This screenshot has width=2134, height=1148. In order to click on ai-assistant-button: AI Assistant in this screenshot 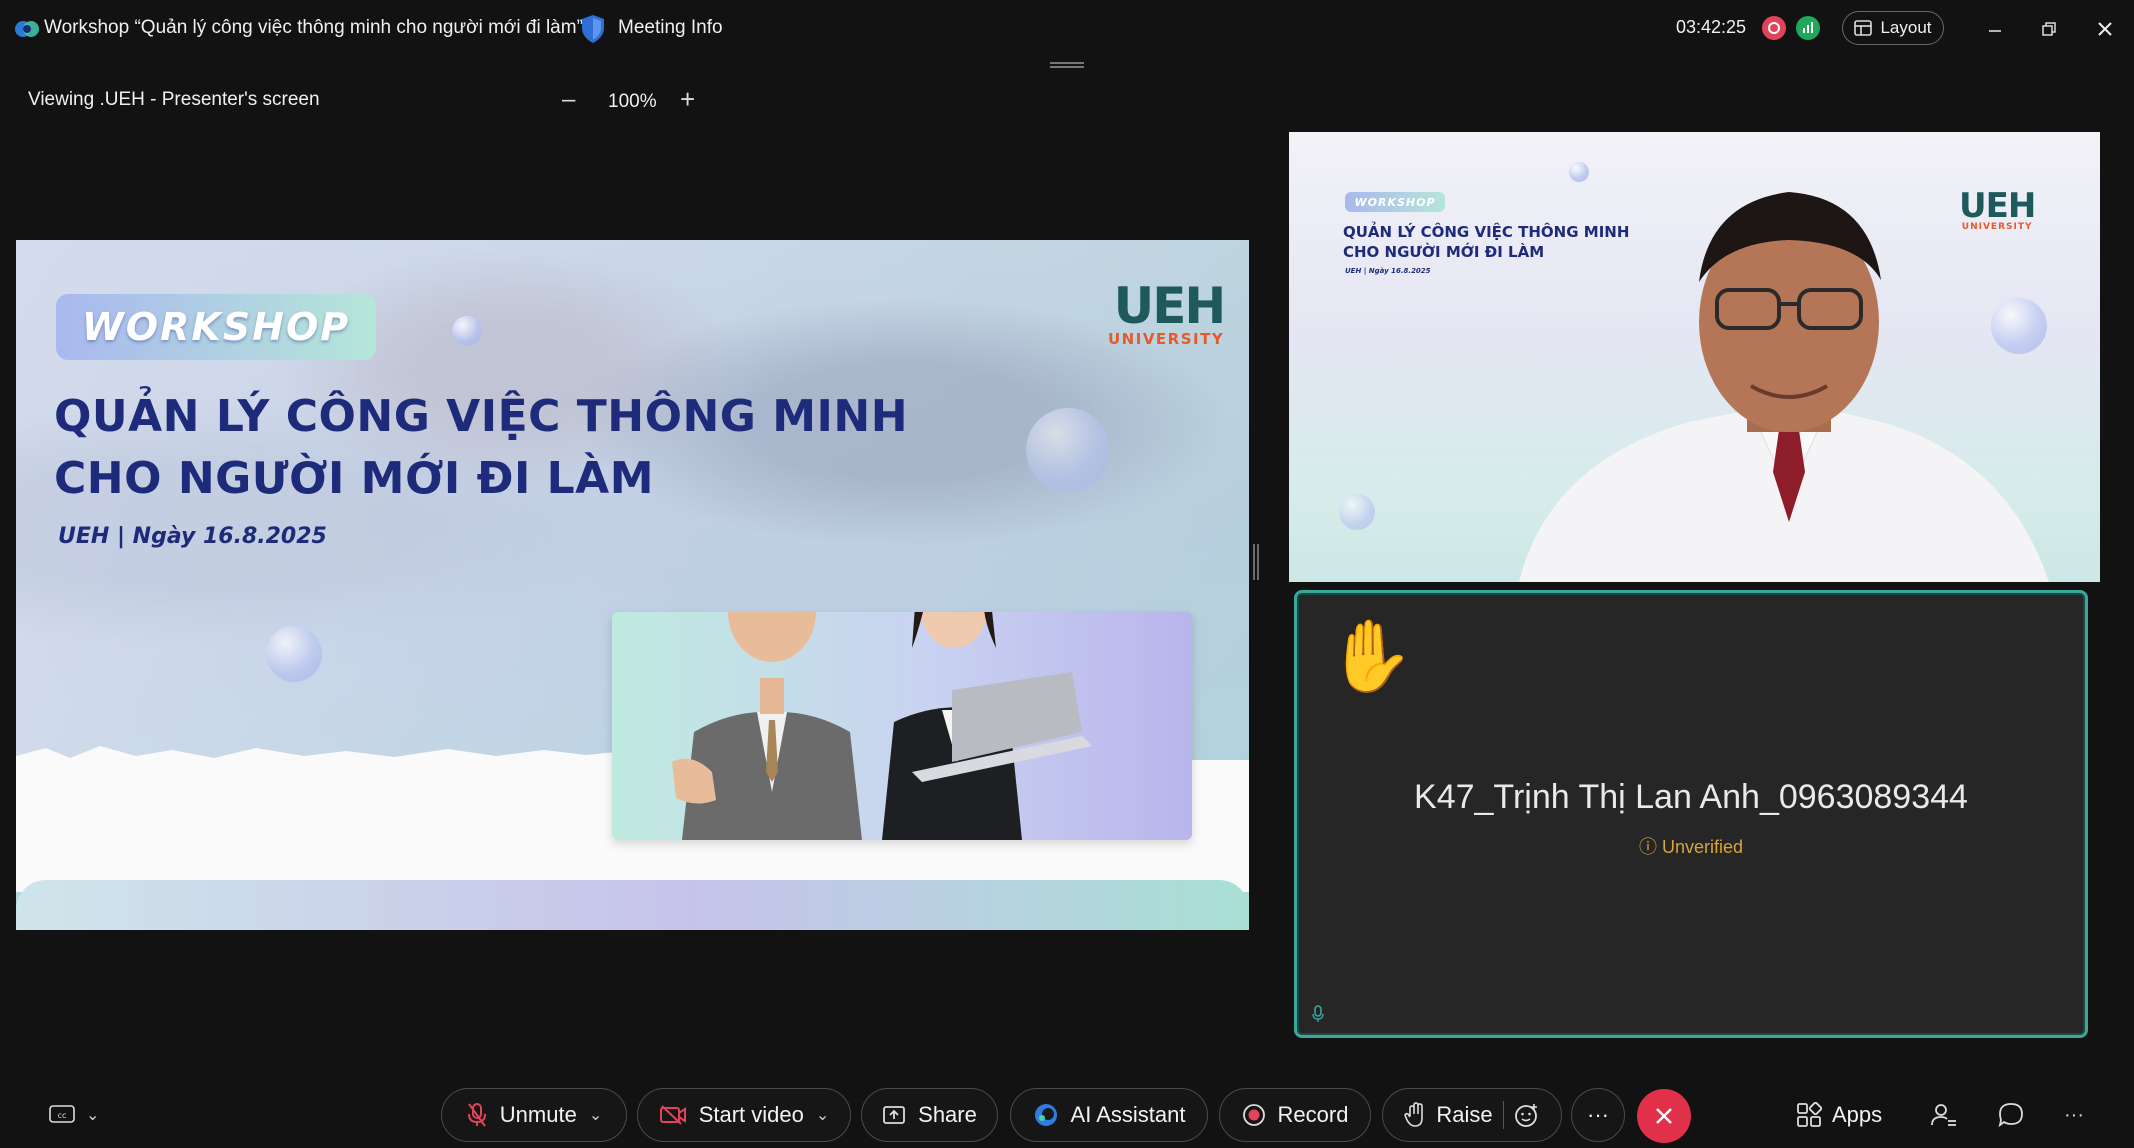, I will do `click(1109, 1115)`.